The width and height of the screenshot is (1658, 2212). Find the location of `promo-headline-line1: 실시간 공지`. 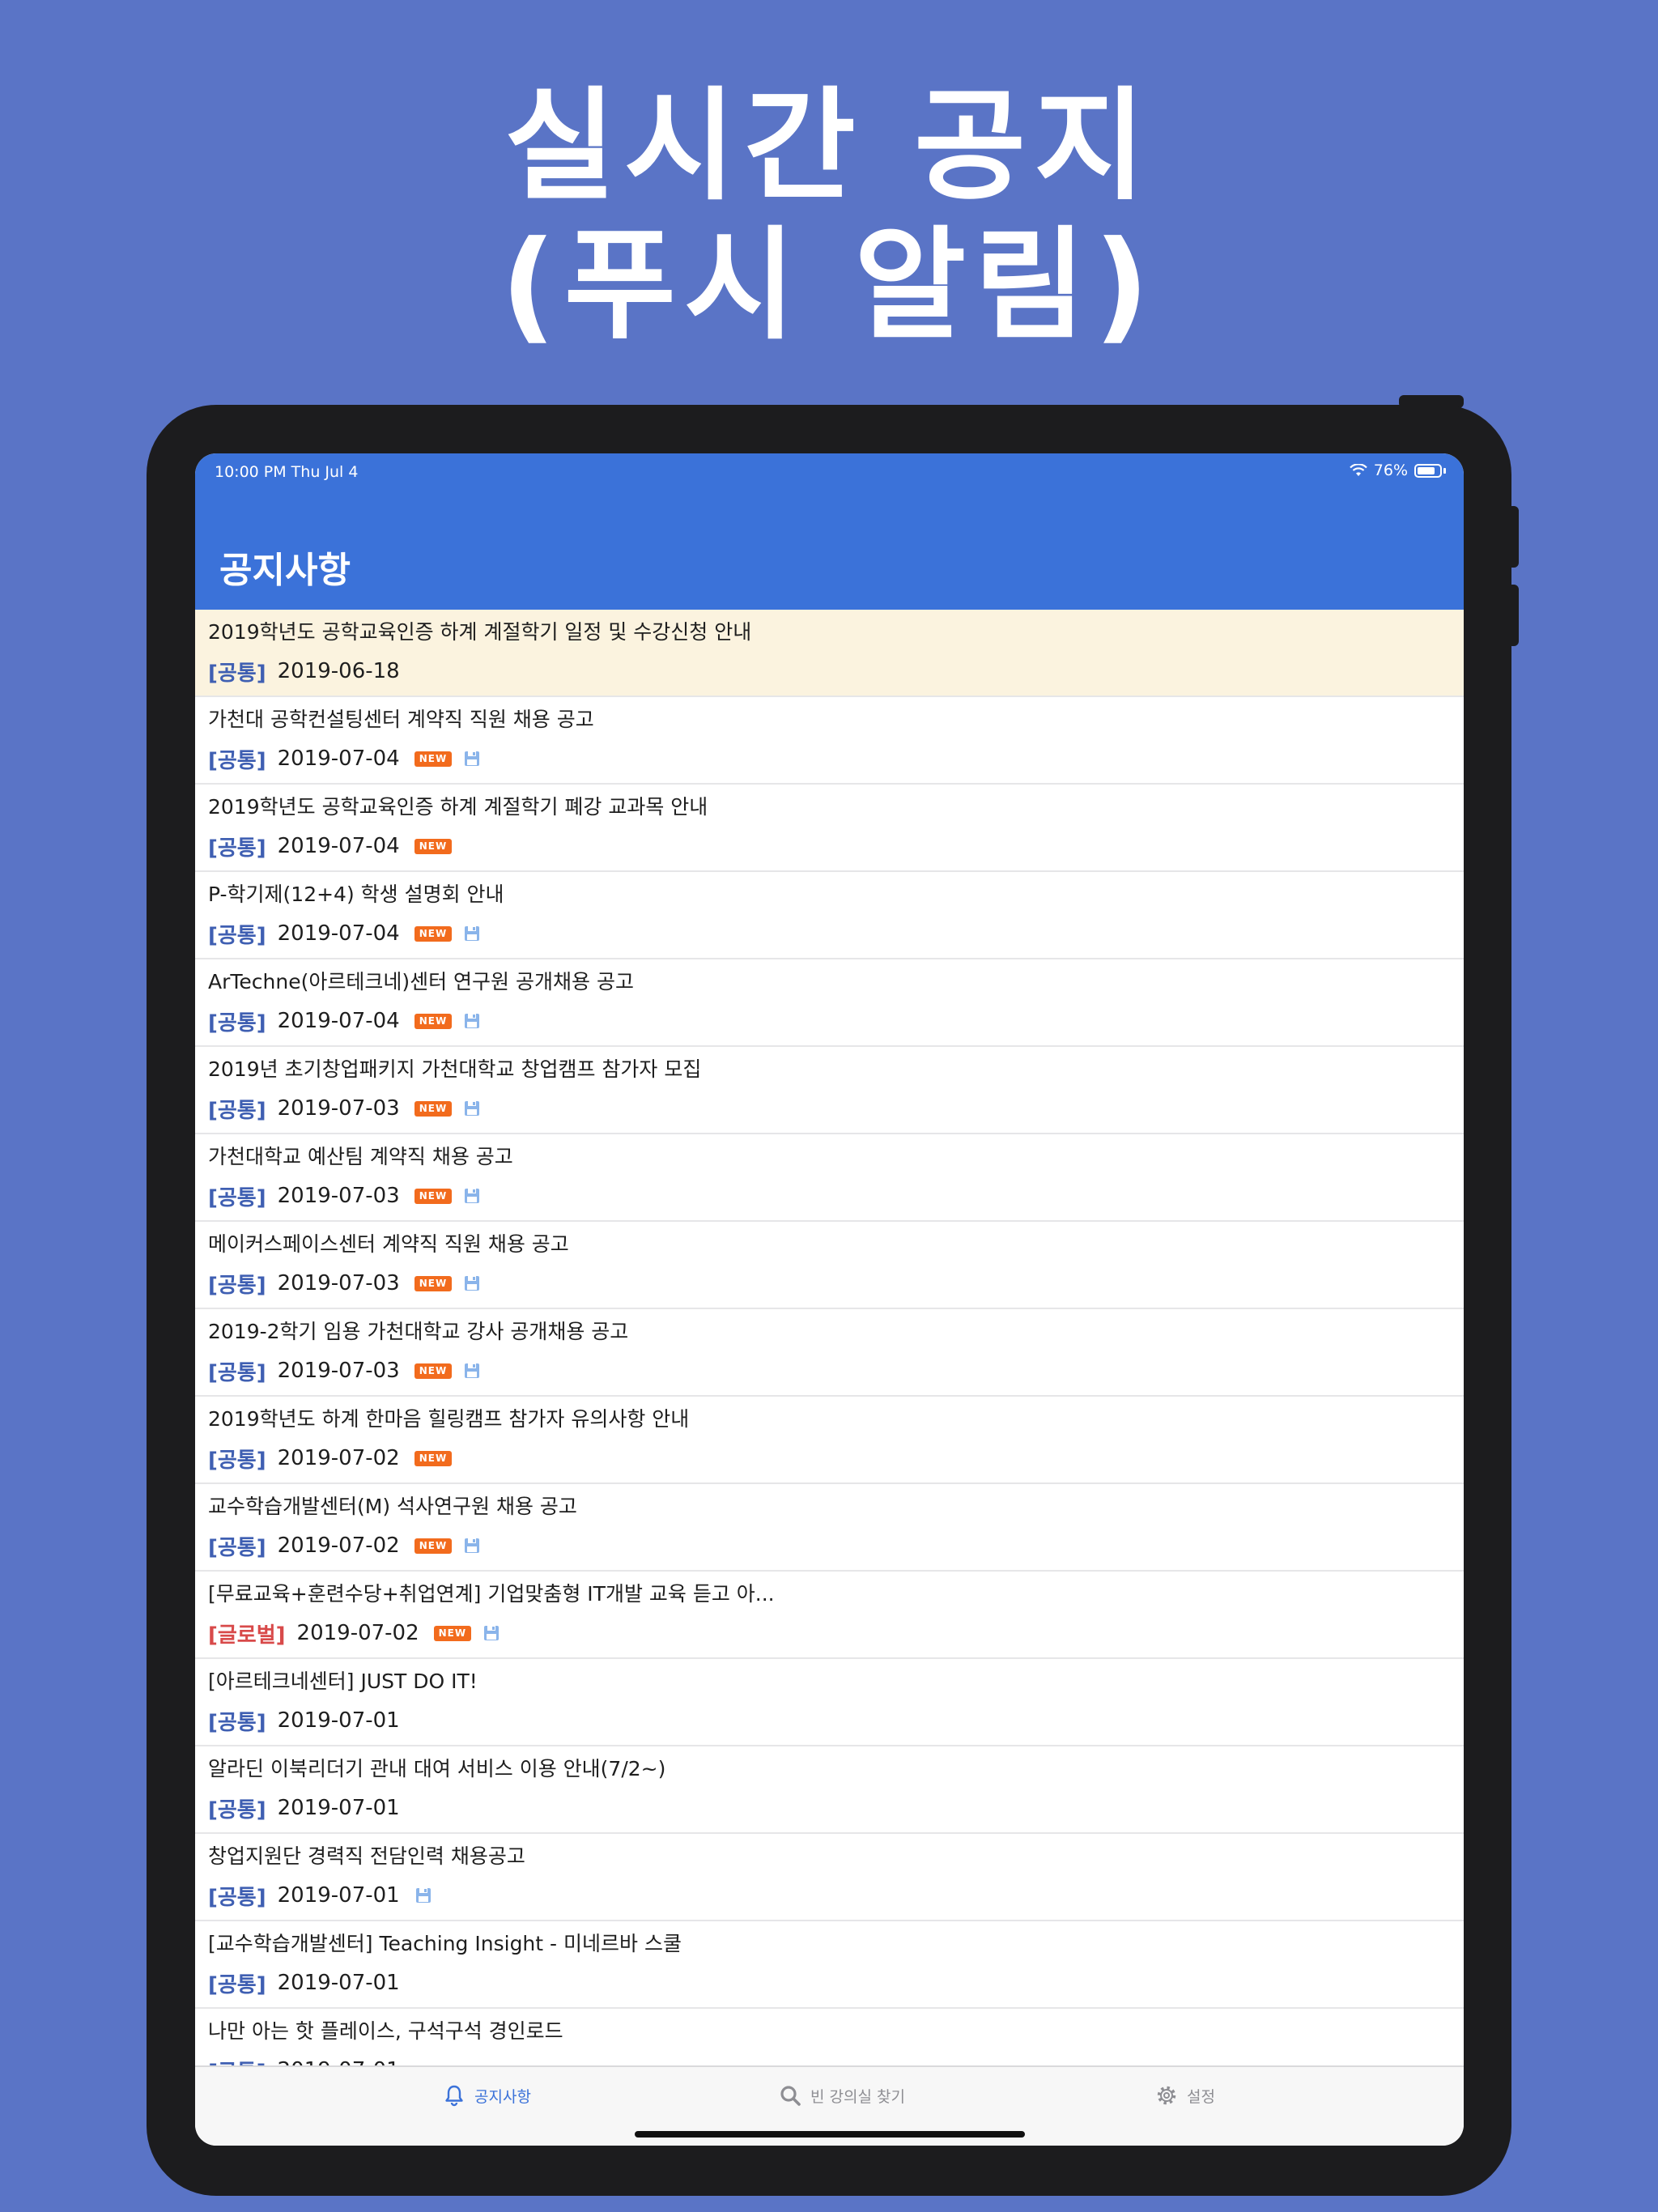

promo-headline-line1: 실시간 공지 is located at coordinates (829, 146).